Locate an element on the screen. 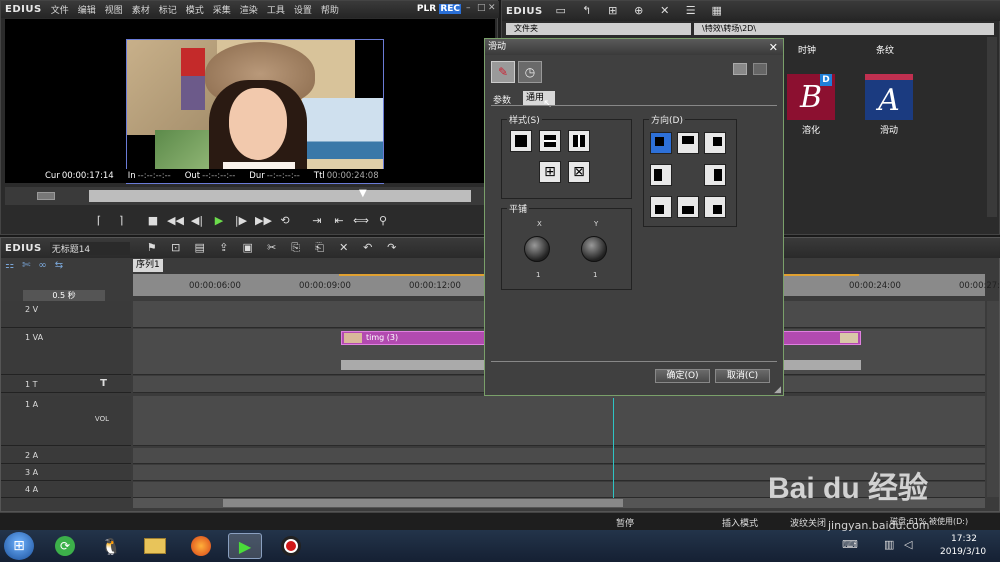 The image size is (1000, 562). playhead-icon: ▼ is located at coordinates (363, 196).